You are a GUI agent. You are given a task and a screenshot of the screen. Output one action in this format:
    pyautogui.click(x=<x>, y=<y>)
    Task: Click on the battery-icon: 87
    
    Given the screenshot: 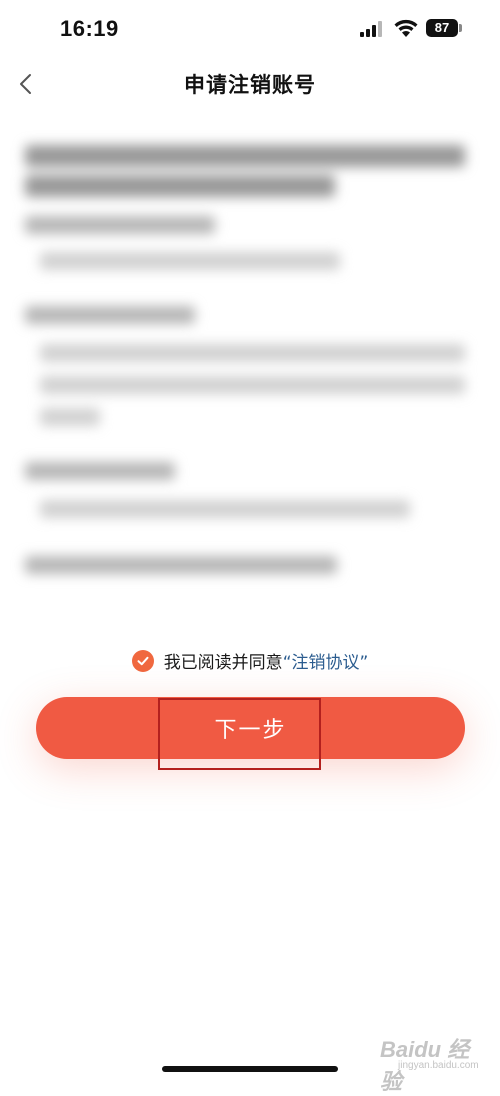 What is the action you would take?
    pyautogui.click(x=442, y=28)
    